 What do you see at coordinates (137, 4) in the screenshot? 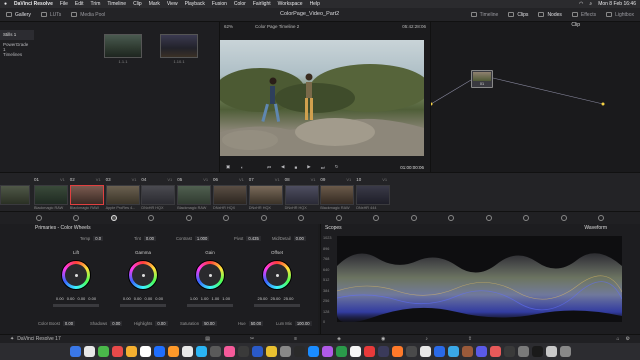
I see `menu-clip: Clip` at bounding box center [137, 4].